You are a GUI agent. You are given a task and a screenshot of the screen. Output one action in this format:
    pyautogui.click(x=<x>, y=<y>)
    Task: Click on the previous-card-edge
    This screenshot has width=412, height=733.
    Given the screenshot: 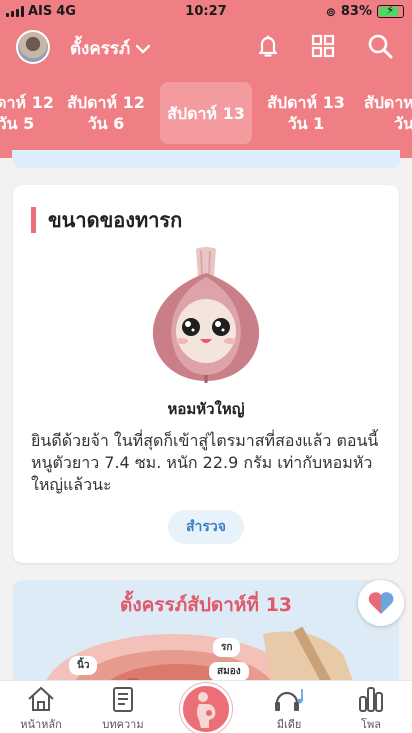 What is the action you would take?
    pyautogui.click(x=206, y=159)
    